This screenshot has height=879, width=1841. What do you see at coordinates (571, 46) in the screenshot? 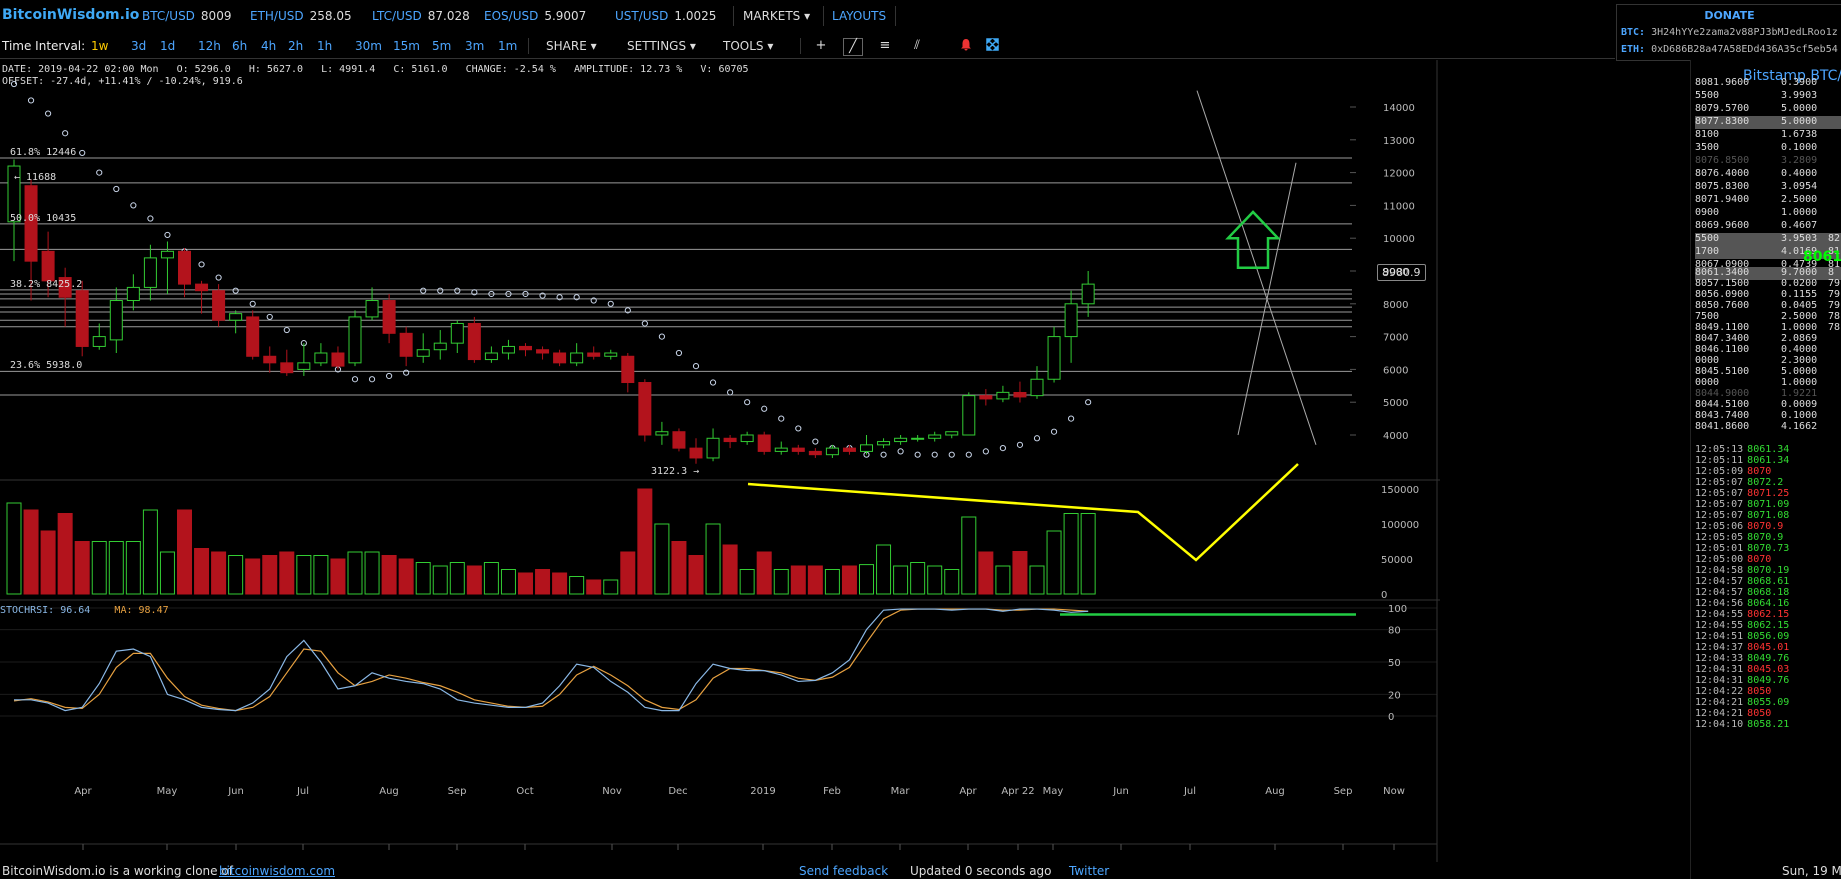
I see `share-menu: SHARE ▾` at bounding box center [571, 46].